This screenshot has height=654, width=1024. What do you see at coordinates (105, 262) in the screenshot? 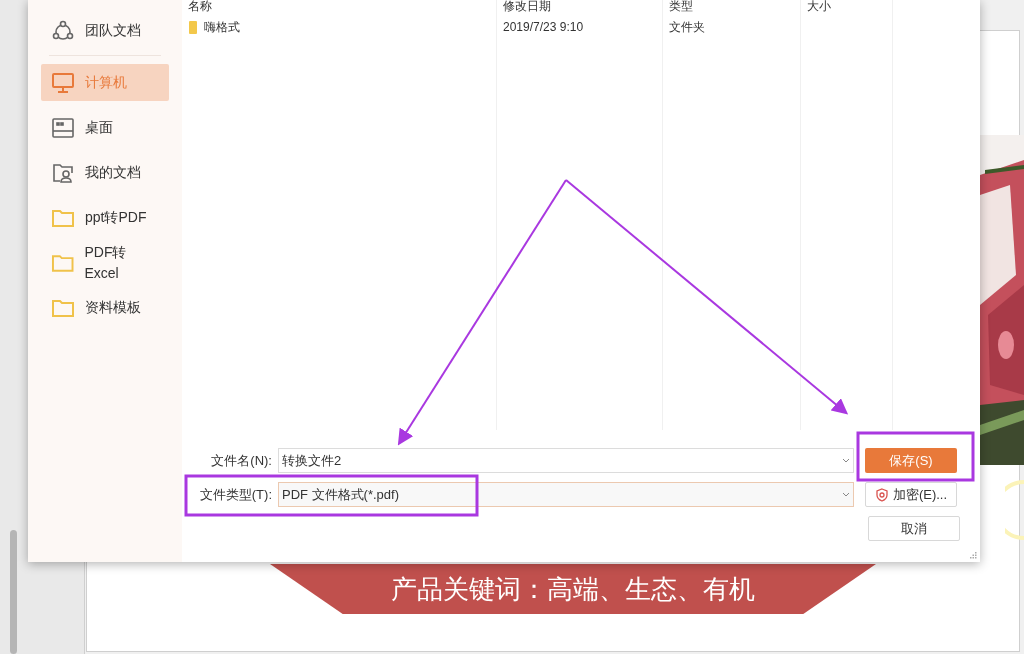
I see `sidebar-item: PDF转Excel` at bounding box center [105, 262].